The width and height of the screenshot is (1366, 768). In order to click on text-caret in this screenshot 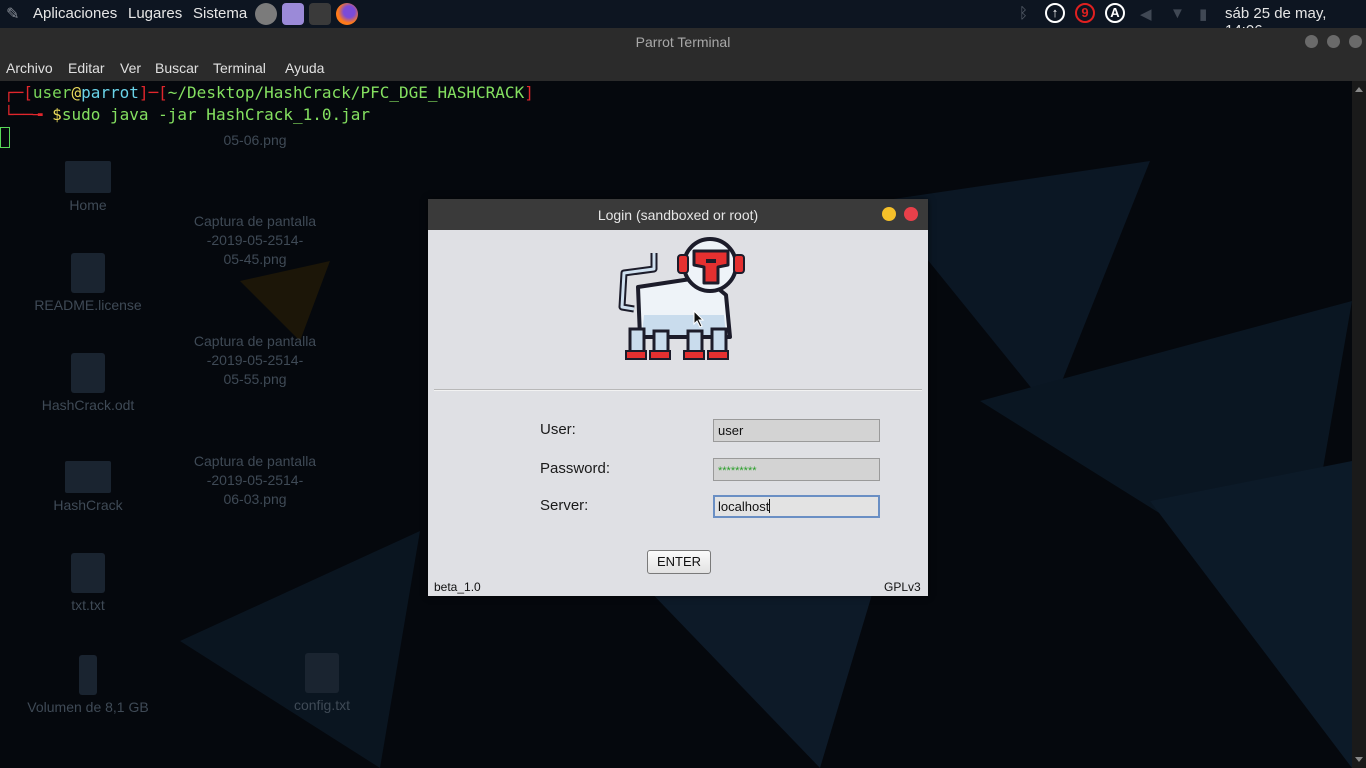, I will do `click(770, 506)`.